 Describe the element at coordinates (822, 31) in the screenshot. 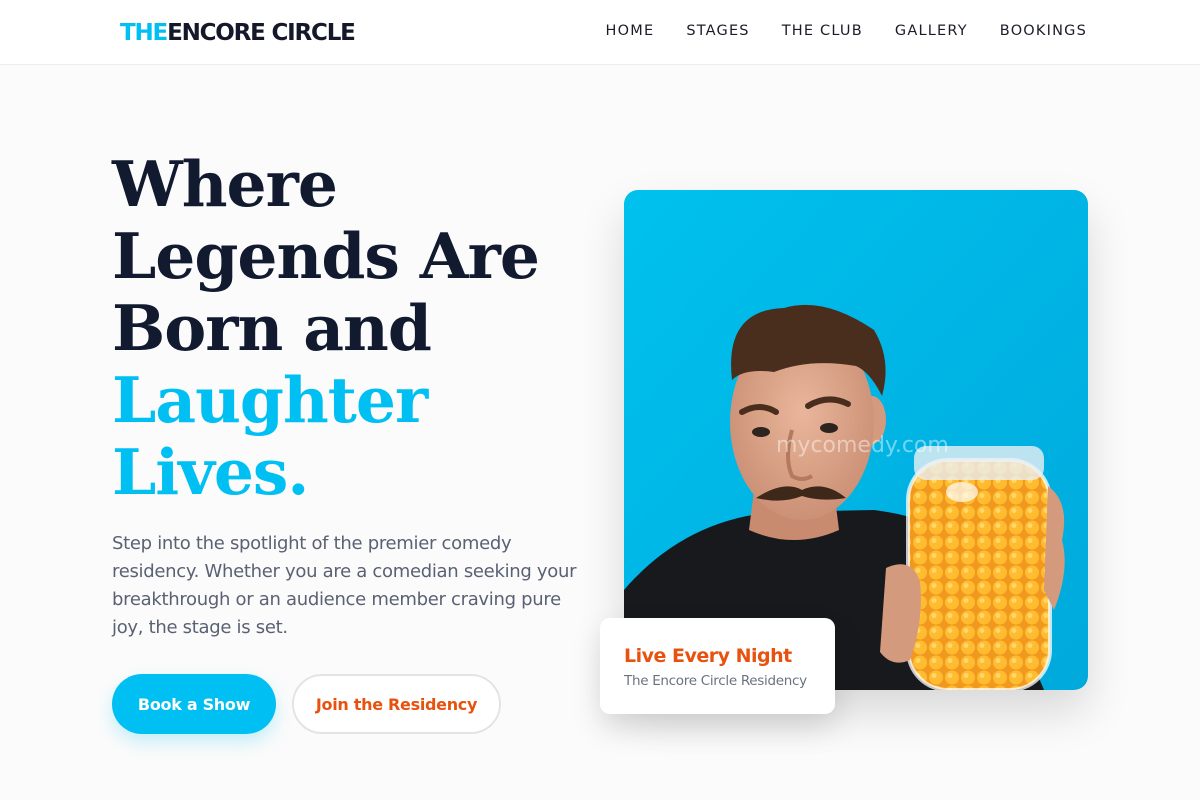

I see `nav-item-the-club: THE CLUB` at that location.